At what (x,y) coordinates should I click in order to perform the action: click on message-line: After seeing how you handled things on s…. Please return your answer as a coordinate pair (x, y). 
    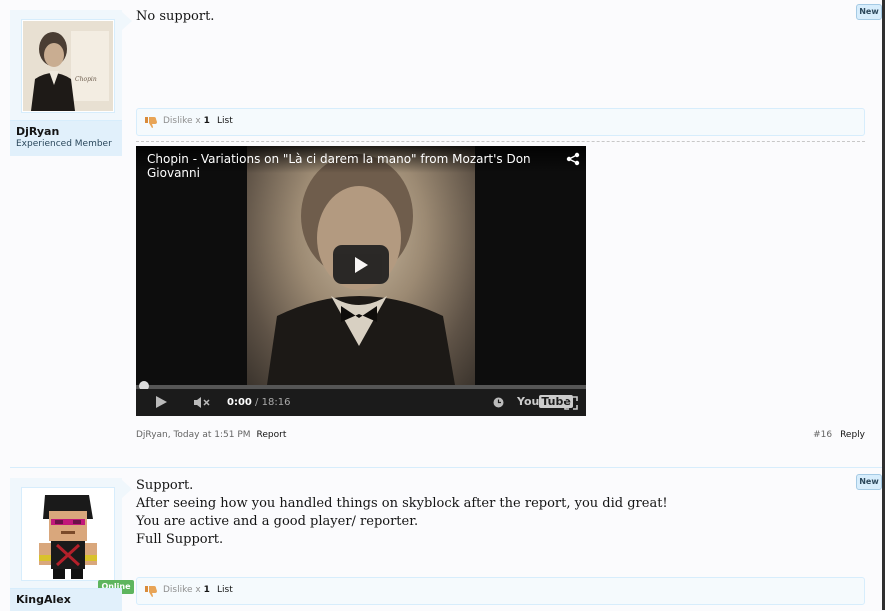
    Looking at the image, I should click on (402, 503).